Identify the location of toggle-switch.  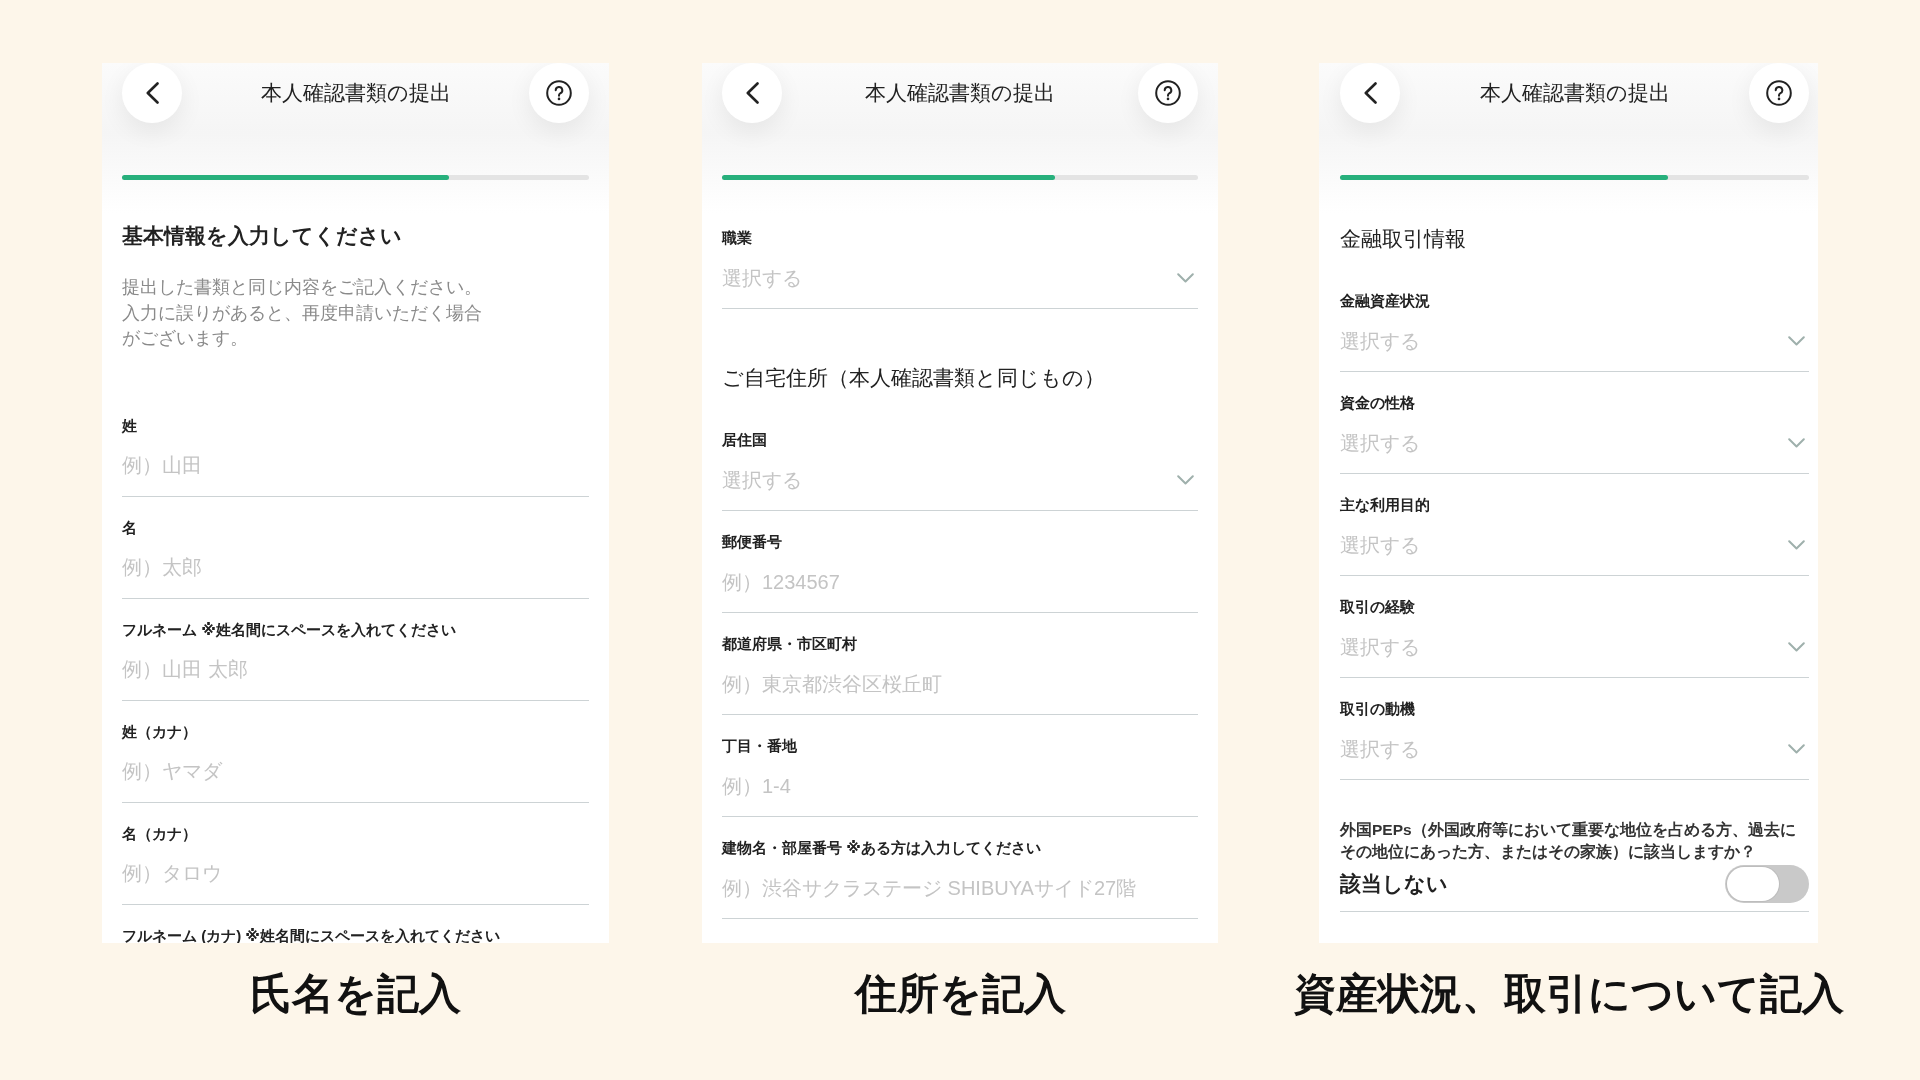
(1767, 884).